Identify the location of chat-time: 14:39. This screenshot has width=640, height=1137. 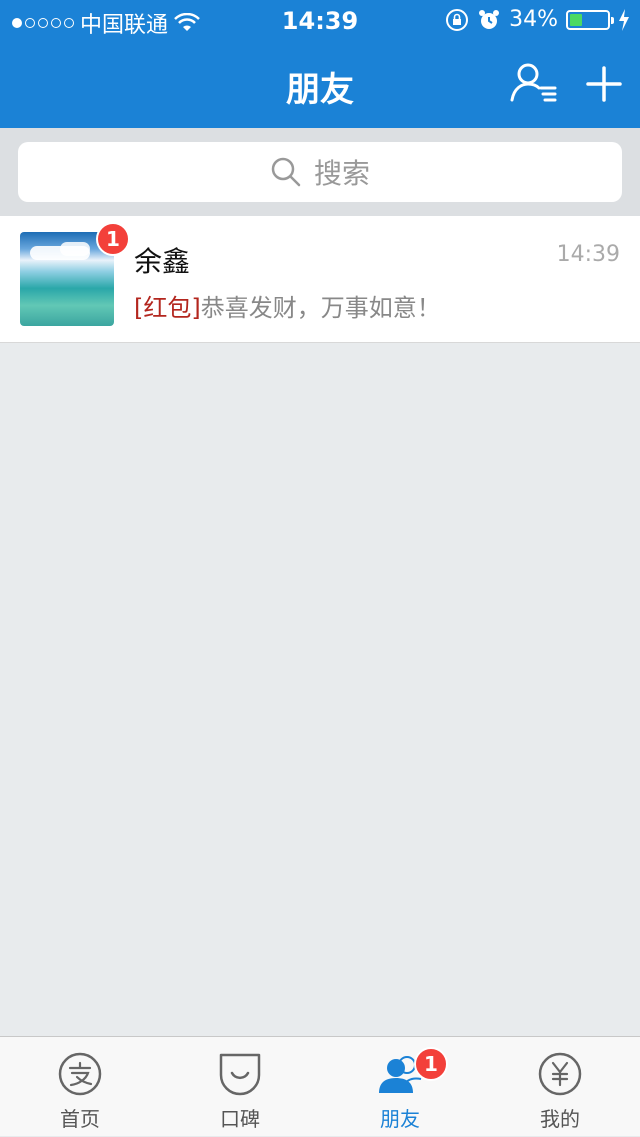
(588, 254).